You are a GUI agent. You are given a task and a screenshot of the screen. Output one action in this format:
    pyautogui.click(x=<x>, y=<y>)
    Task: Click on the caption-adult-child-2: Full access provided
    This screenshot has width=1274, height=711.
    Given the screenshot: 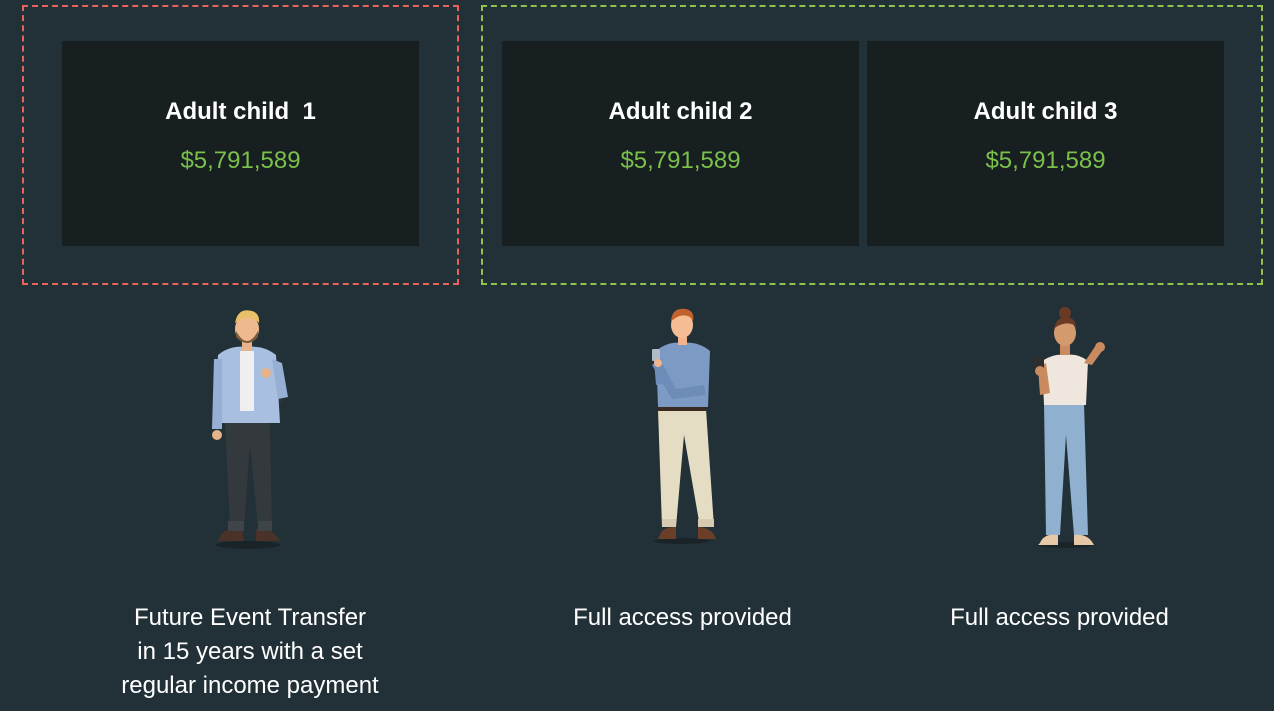 What is the action you would take?
    pyautogui.click(x=682, y=617)
    